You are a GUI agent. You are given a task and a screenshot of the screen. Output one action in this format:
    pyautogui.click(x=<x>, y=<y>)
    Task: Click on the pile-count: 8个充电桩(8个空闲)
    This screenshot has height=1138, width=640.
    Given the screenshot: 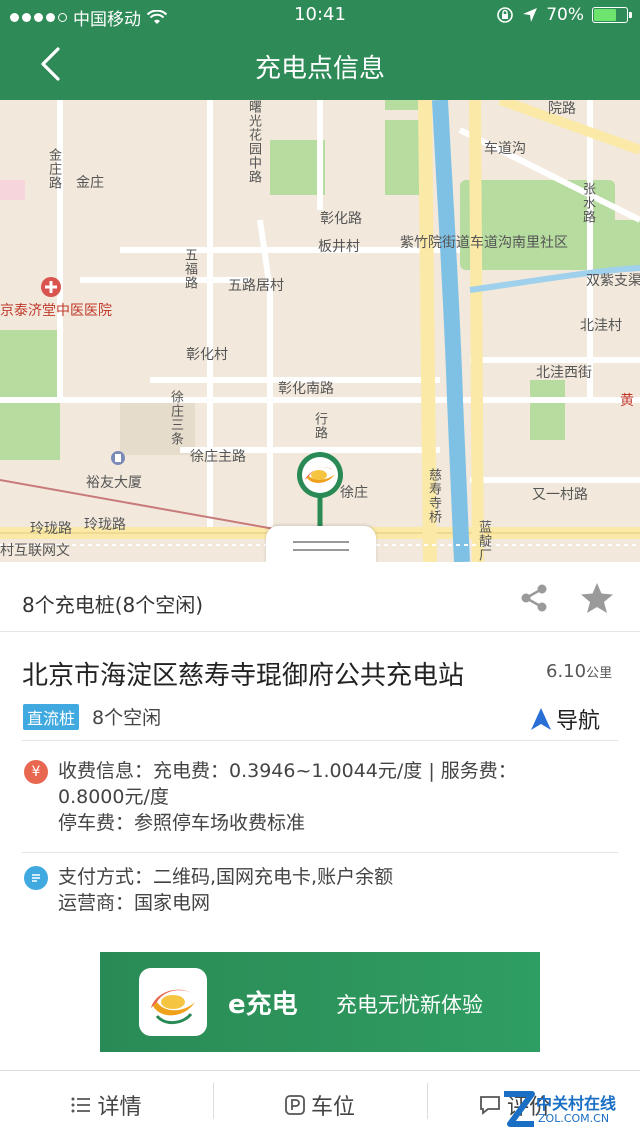 What is the action you would take?
    pyautogui.click(x=113, y=605)
    